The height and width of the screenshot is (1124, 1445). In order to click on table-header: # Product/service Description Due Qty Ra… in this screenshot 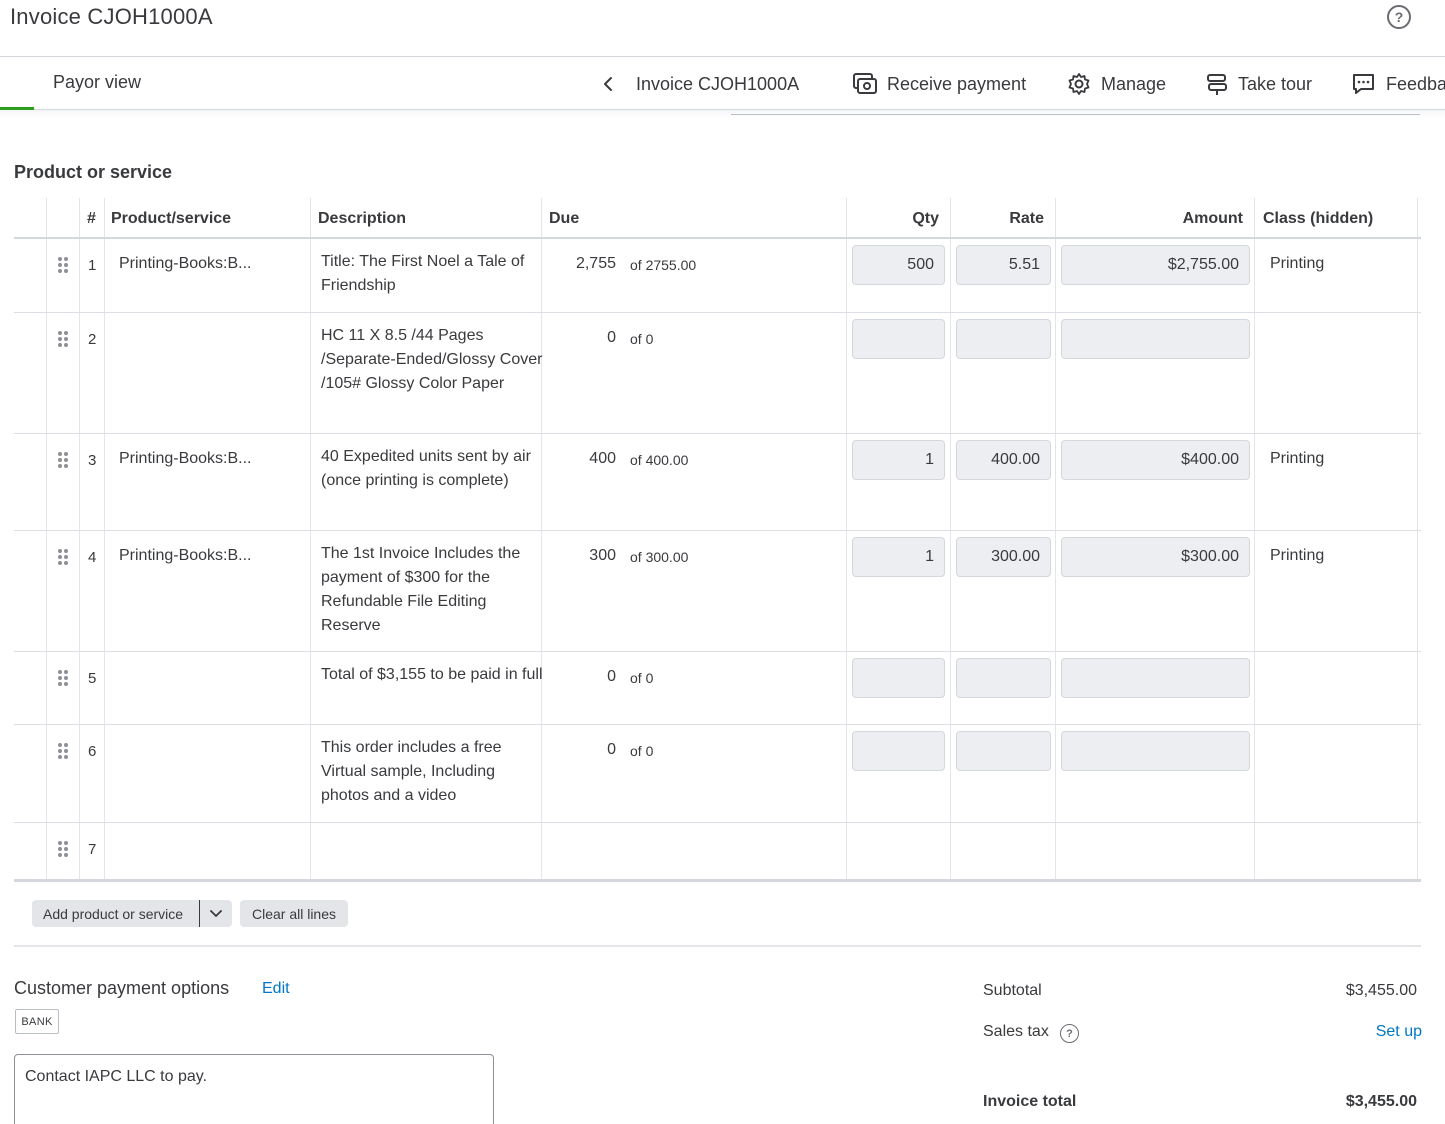, I will do `click(717, 218)`.